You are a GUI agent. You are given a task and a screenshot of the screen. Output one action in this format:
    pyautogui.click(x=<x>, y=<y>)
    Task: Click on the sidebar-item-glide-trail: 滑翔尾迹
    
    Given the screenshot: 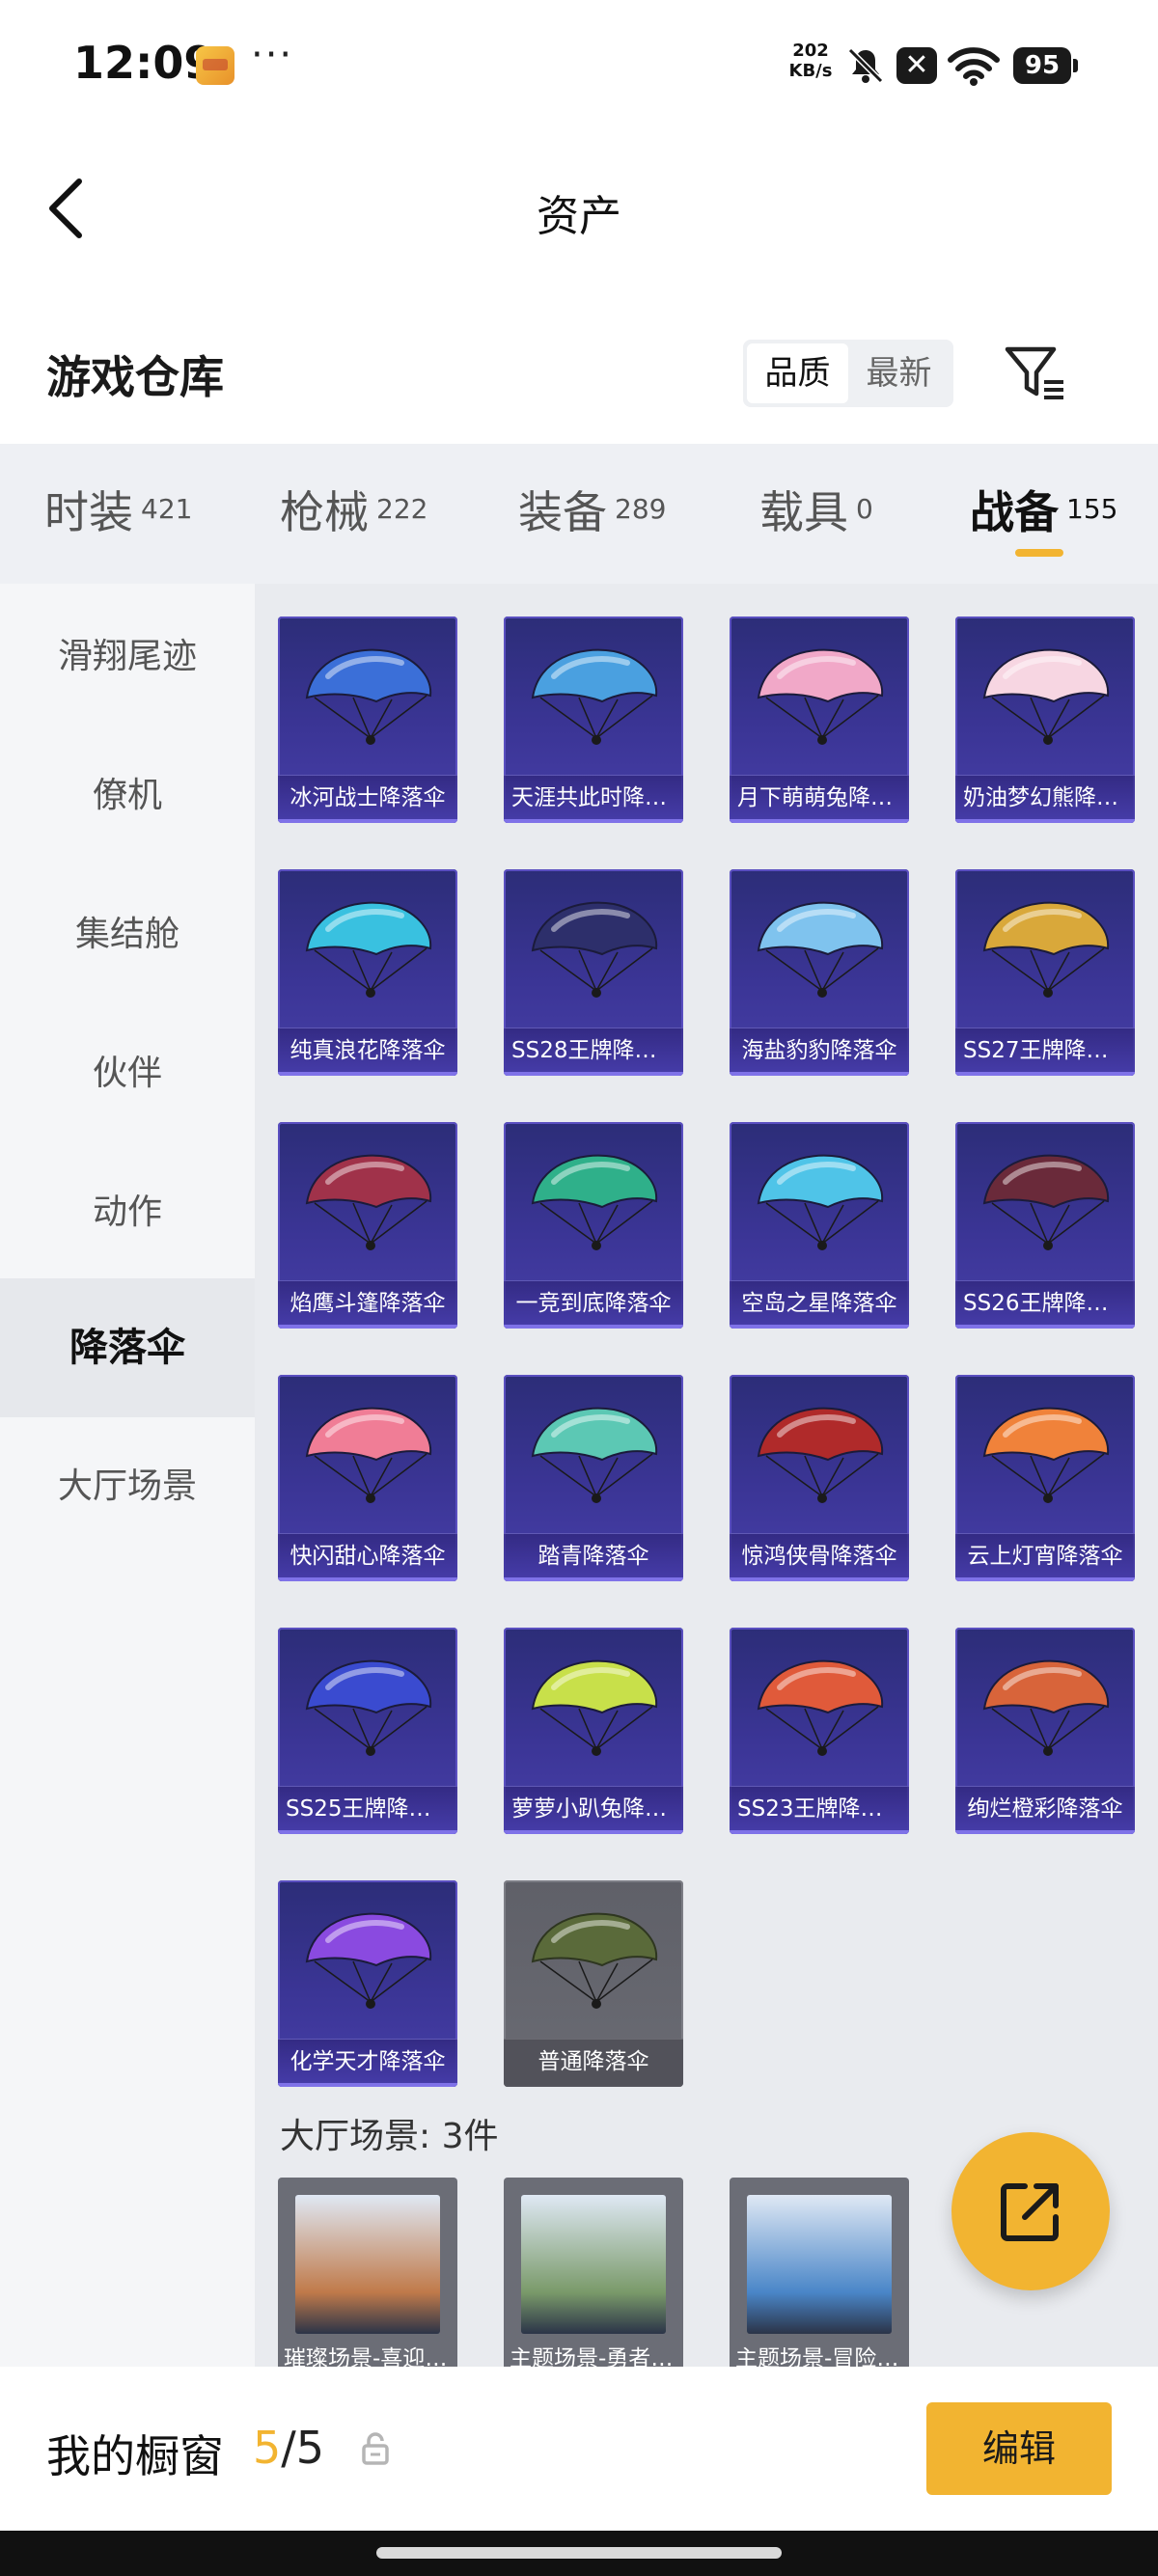 What is the action you would take?
    pyautogui.click(x=127, y=657)
    